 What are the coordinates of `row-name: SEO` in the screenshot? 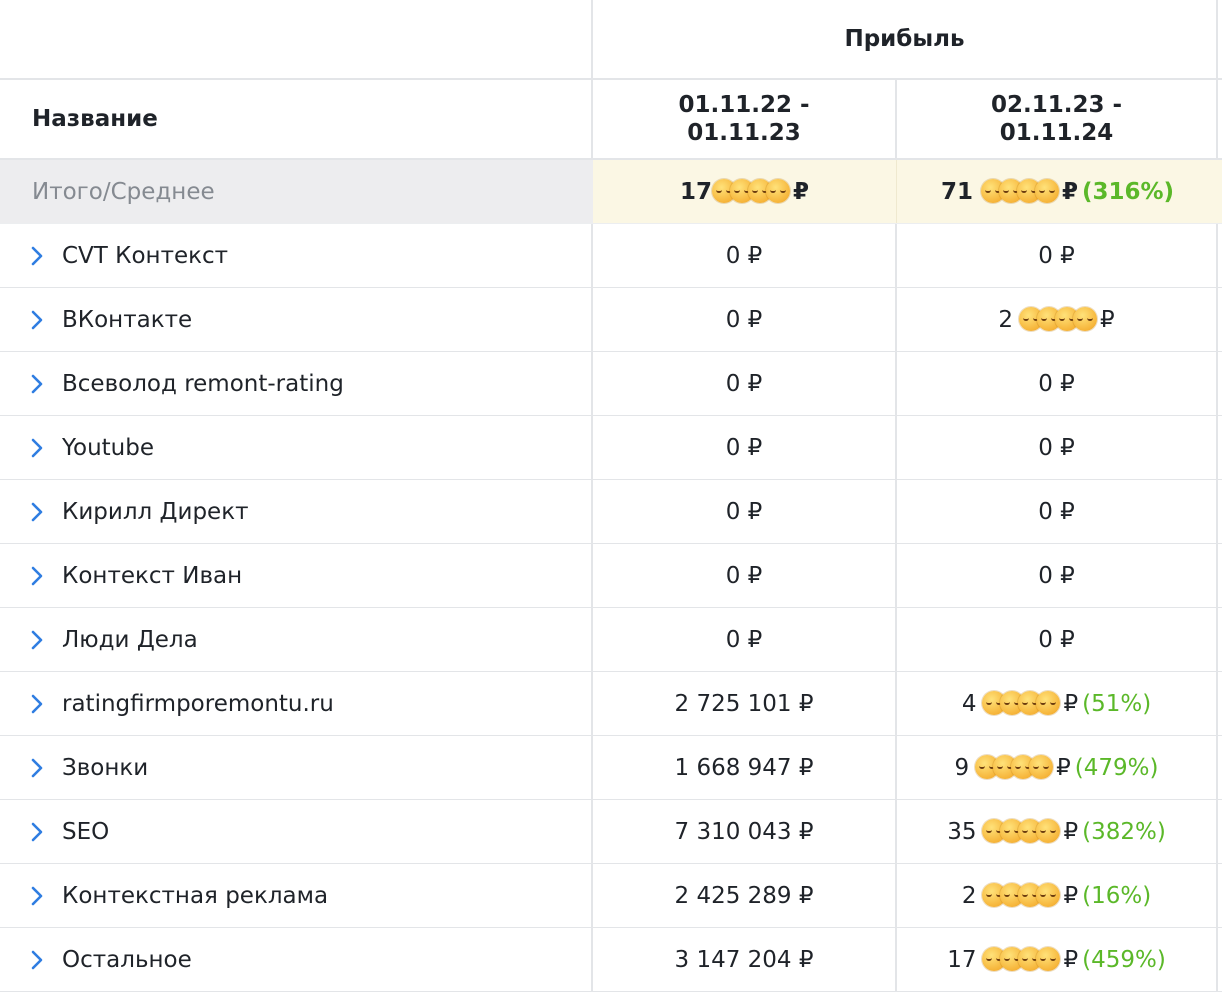 It's located at (86, 831).